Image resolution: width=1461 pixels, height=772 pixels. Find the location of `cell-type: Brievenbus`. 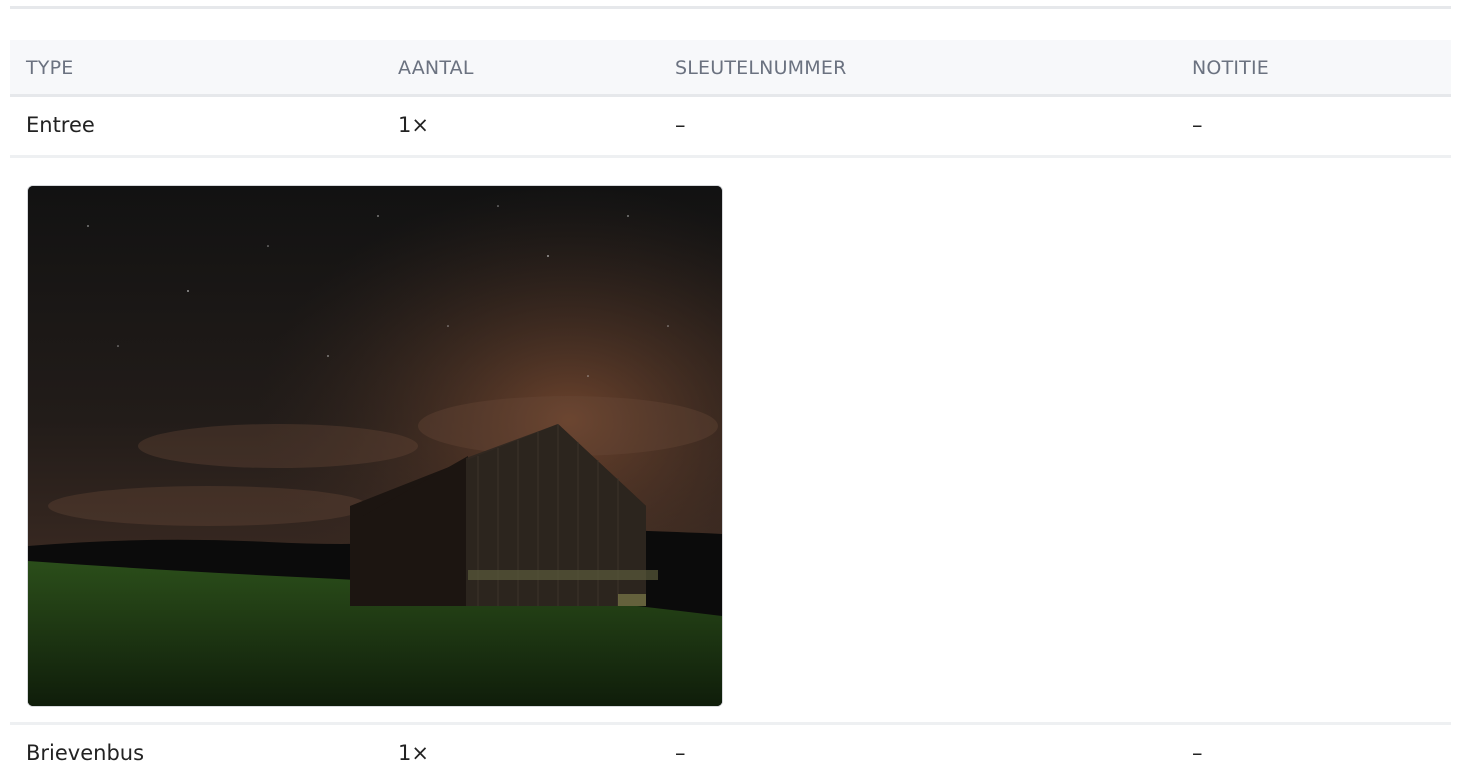

cell-type: Brievenbus is located at coordinates (85, 753).